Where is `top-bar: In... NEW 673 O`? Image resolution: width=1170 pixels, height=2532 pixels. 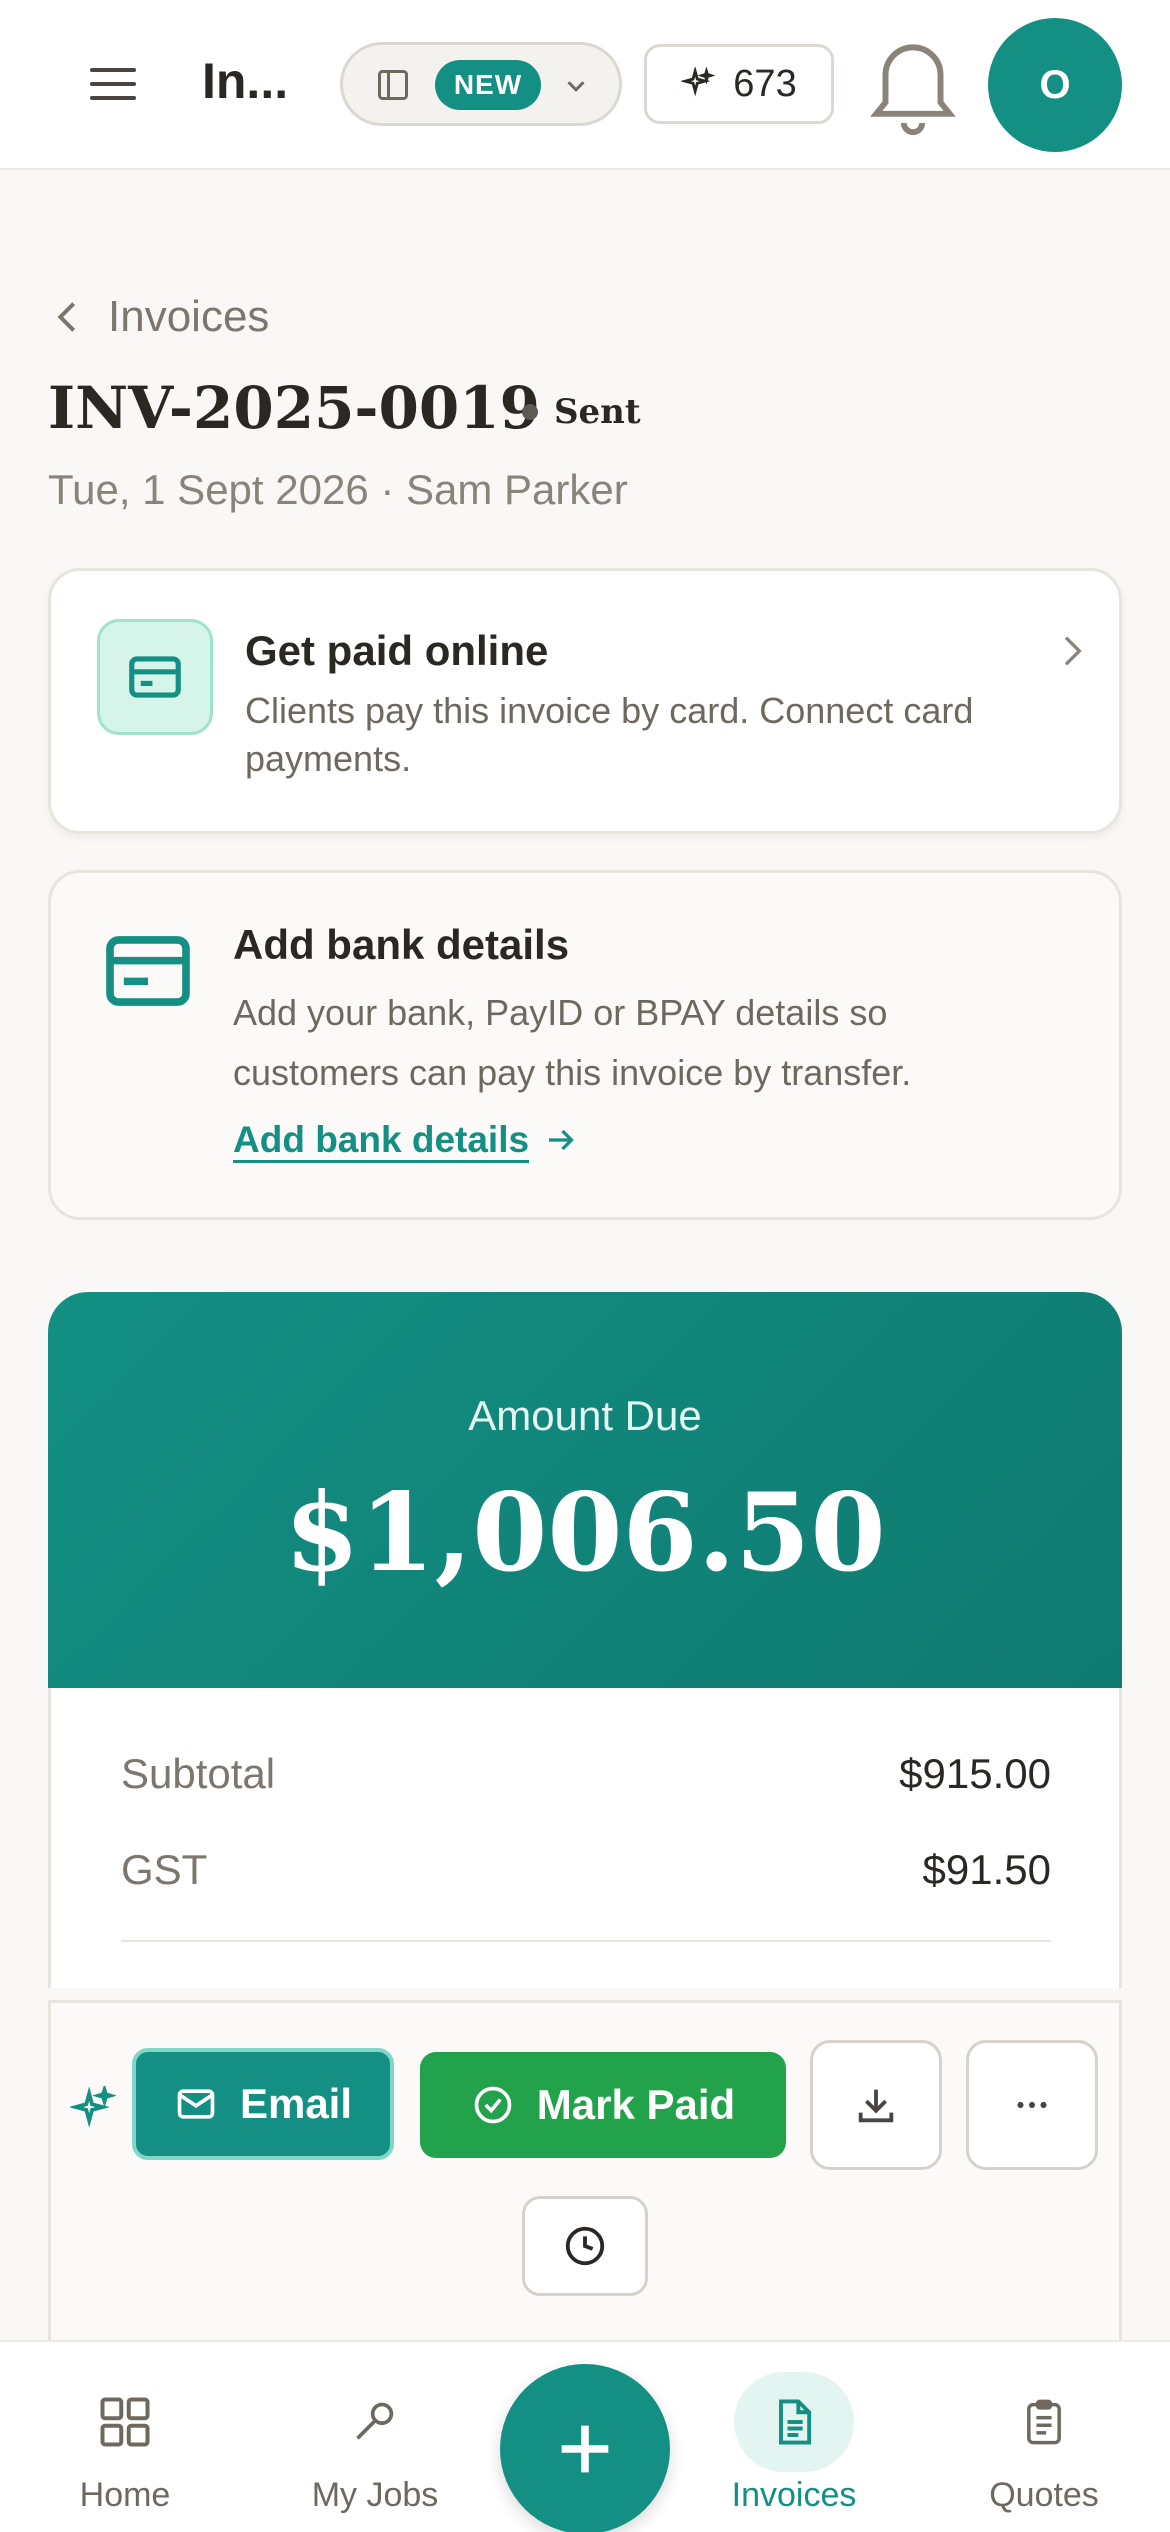 top-bar: In... NEW 673 O is located at coordinates (585, 85).